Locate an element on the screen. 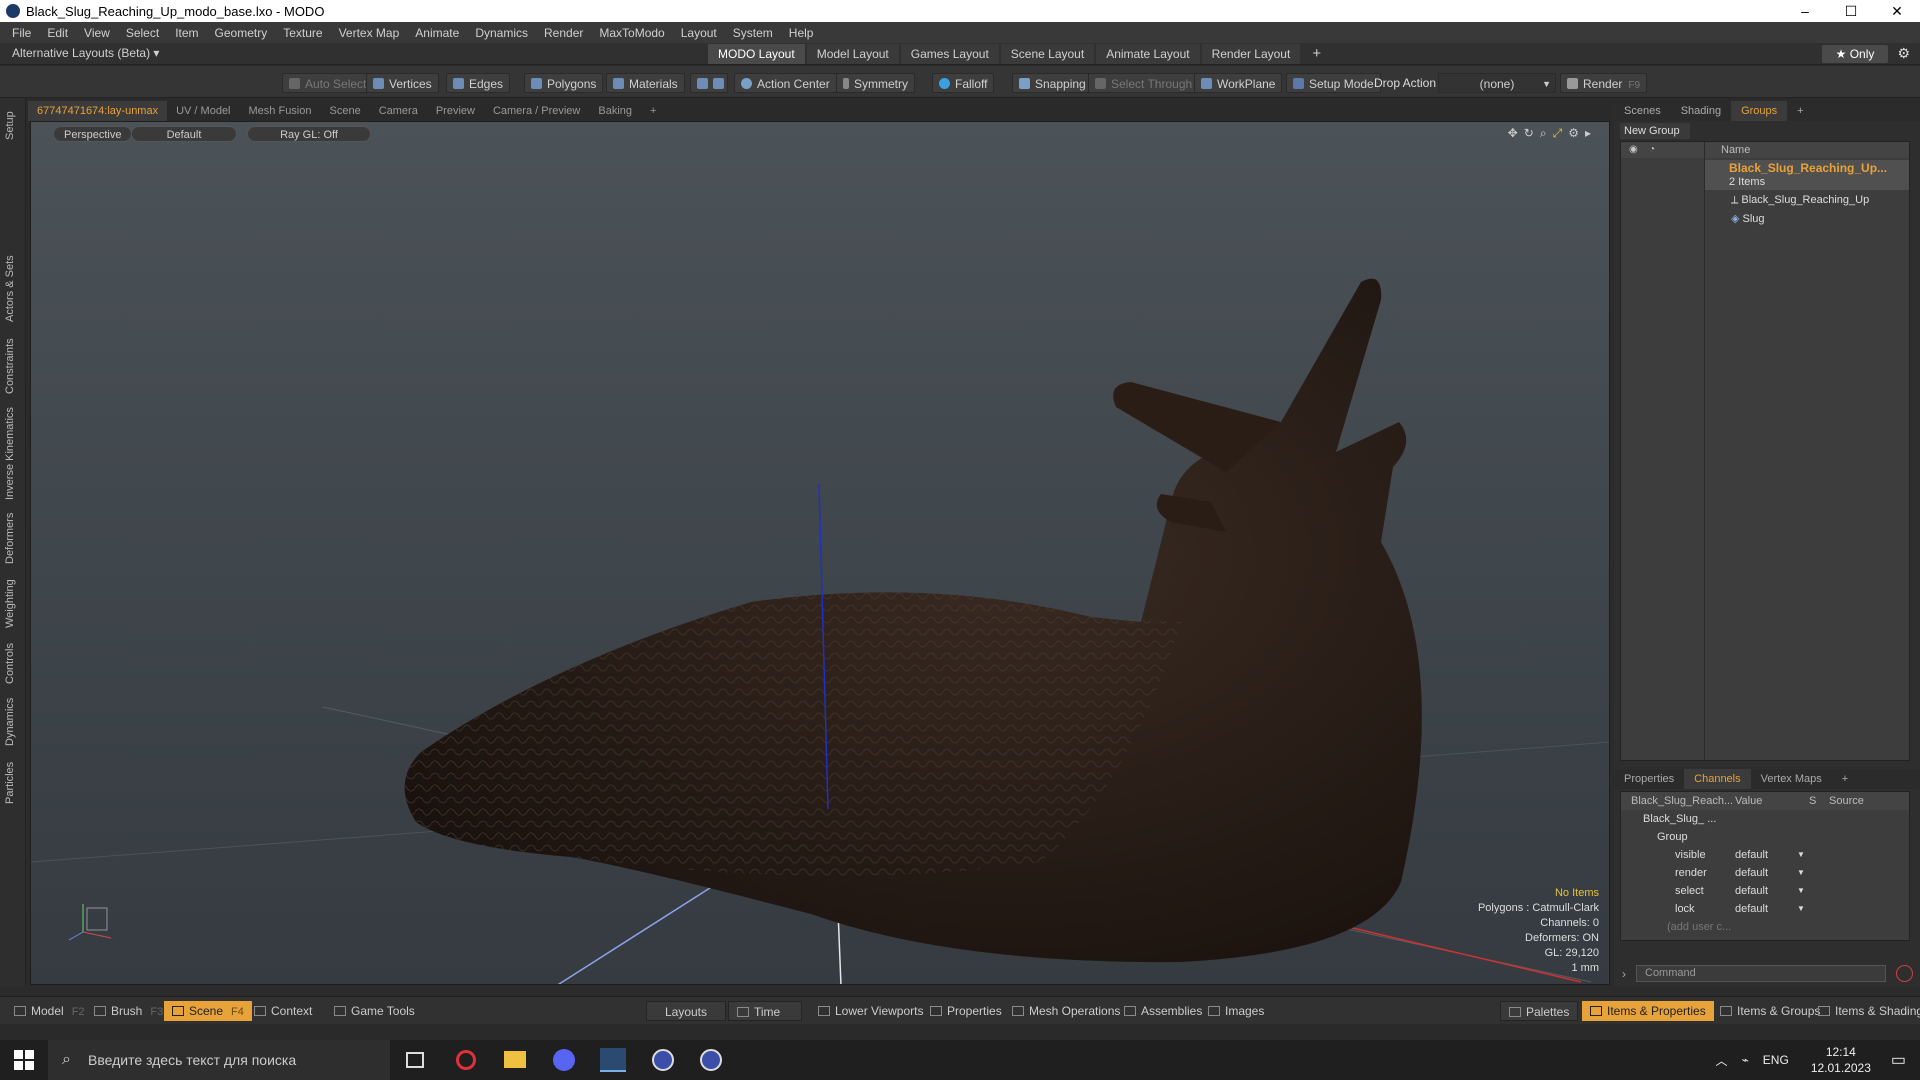 This screenshot has width=1920, height=1080. lower-viewports-button: Lower Viewports is located at coordinates (871, 1011).